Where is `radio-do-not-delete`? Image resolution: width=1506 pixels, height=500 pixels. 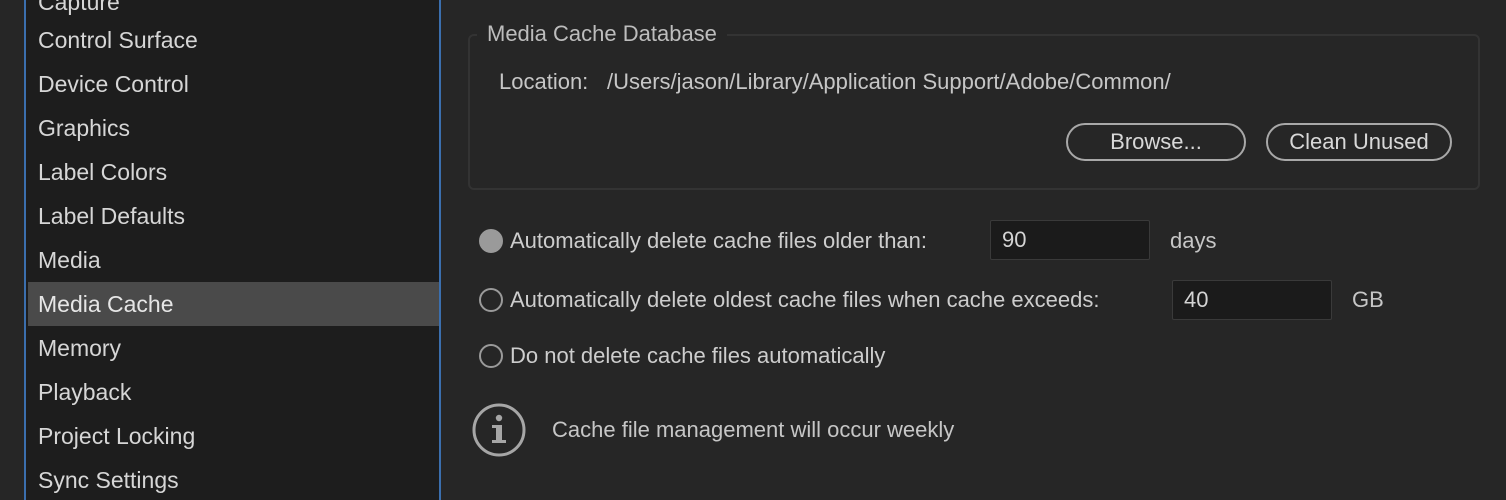
radio-do-not-delete is located at coordinates (491, 356).